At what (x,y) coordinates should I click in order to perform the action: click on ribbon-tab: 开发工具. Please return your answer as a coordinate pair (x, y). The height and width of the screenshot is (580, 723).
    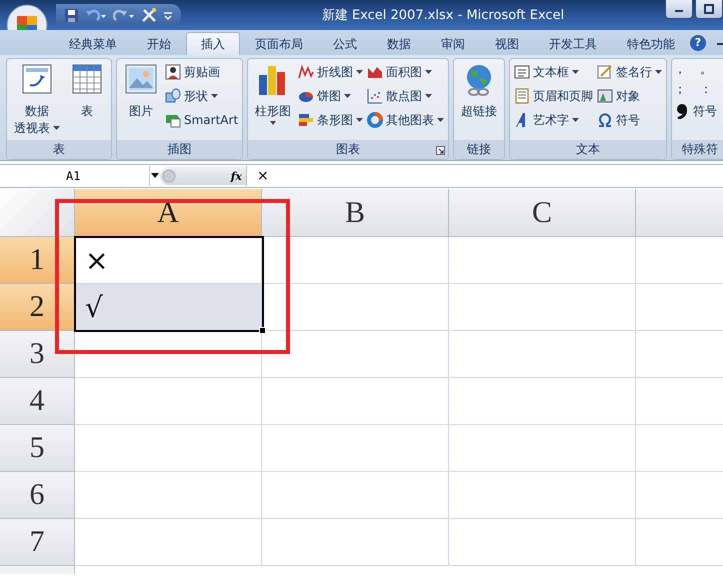
    Looking at the image, I should click on (573, 43).